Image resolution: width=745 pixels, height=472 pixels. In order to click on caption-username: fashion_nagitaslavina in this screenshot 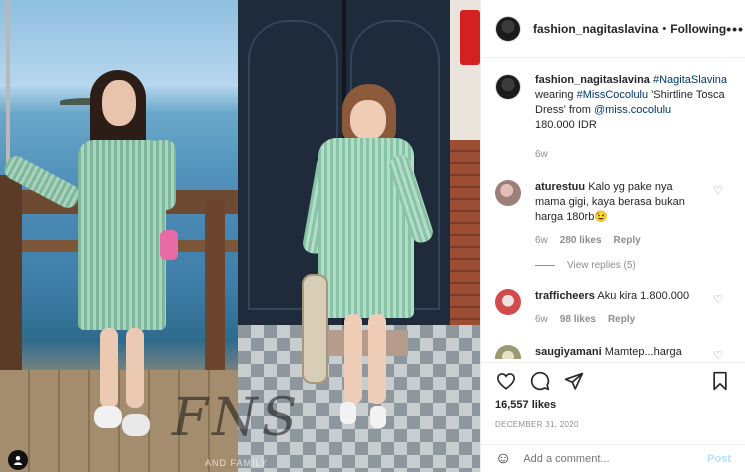, I will do `click(592, 80)`.